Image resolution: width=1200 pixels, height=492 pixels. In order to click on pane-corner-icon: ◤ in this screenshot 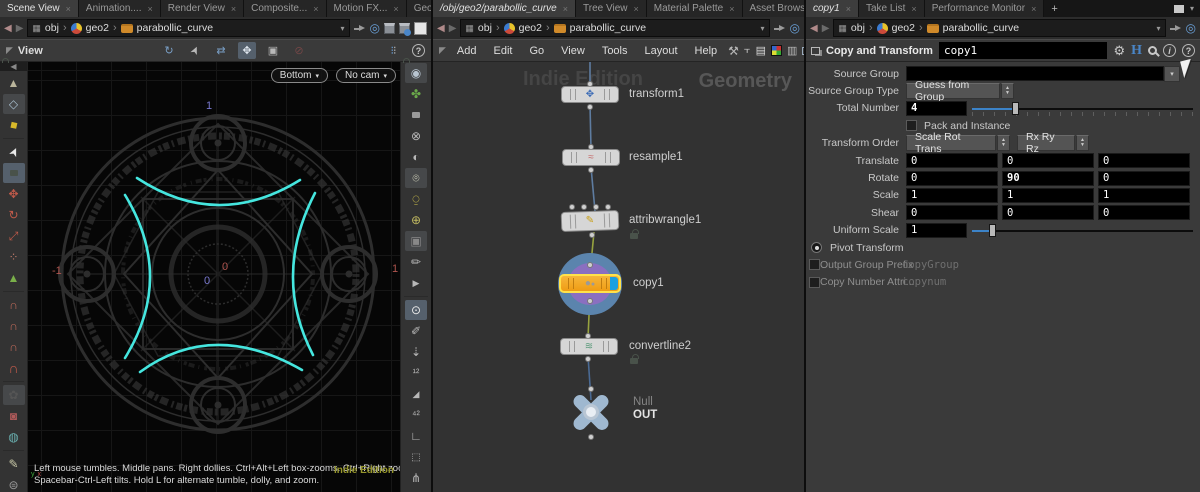, I will do `click(9, 50)`.